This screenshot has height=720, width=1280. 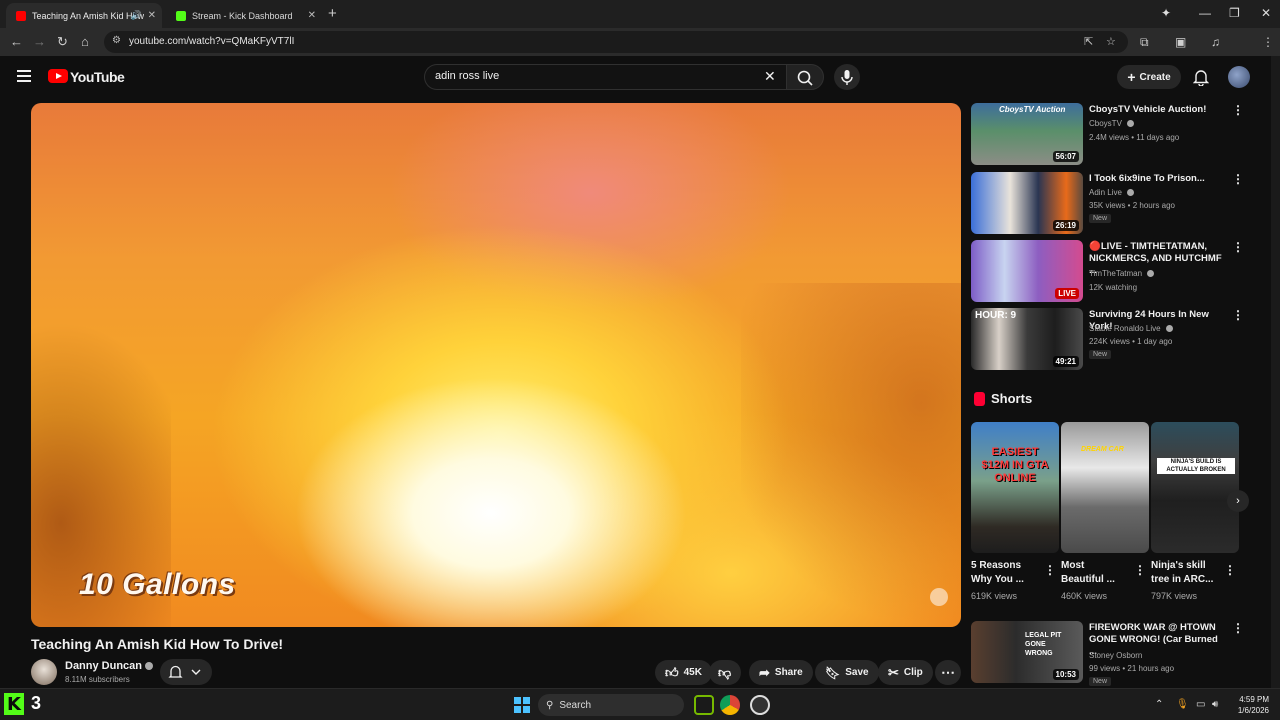 What do you see at coordinates (616, 42) in the screenshot?
I see `address-bar: ⚙ youtube.com/watch?v=QMaKFyVT7lI ⇱ ☆` at bounding box center [616, 42].